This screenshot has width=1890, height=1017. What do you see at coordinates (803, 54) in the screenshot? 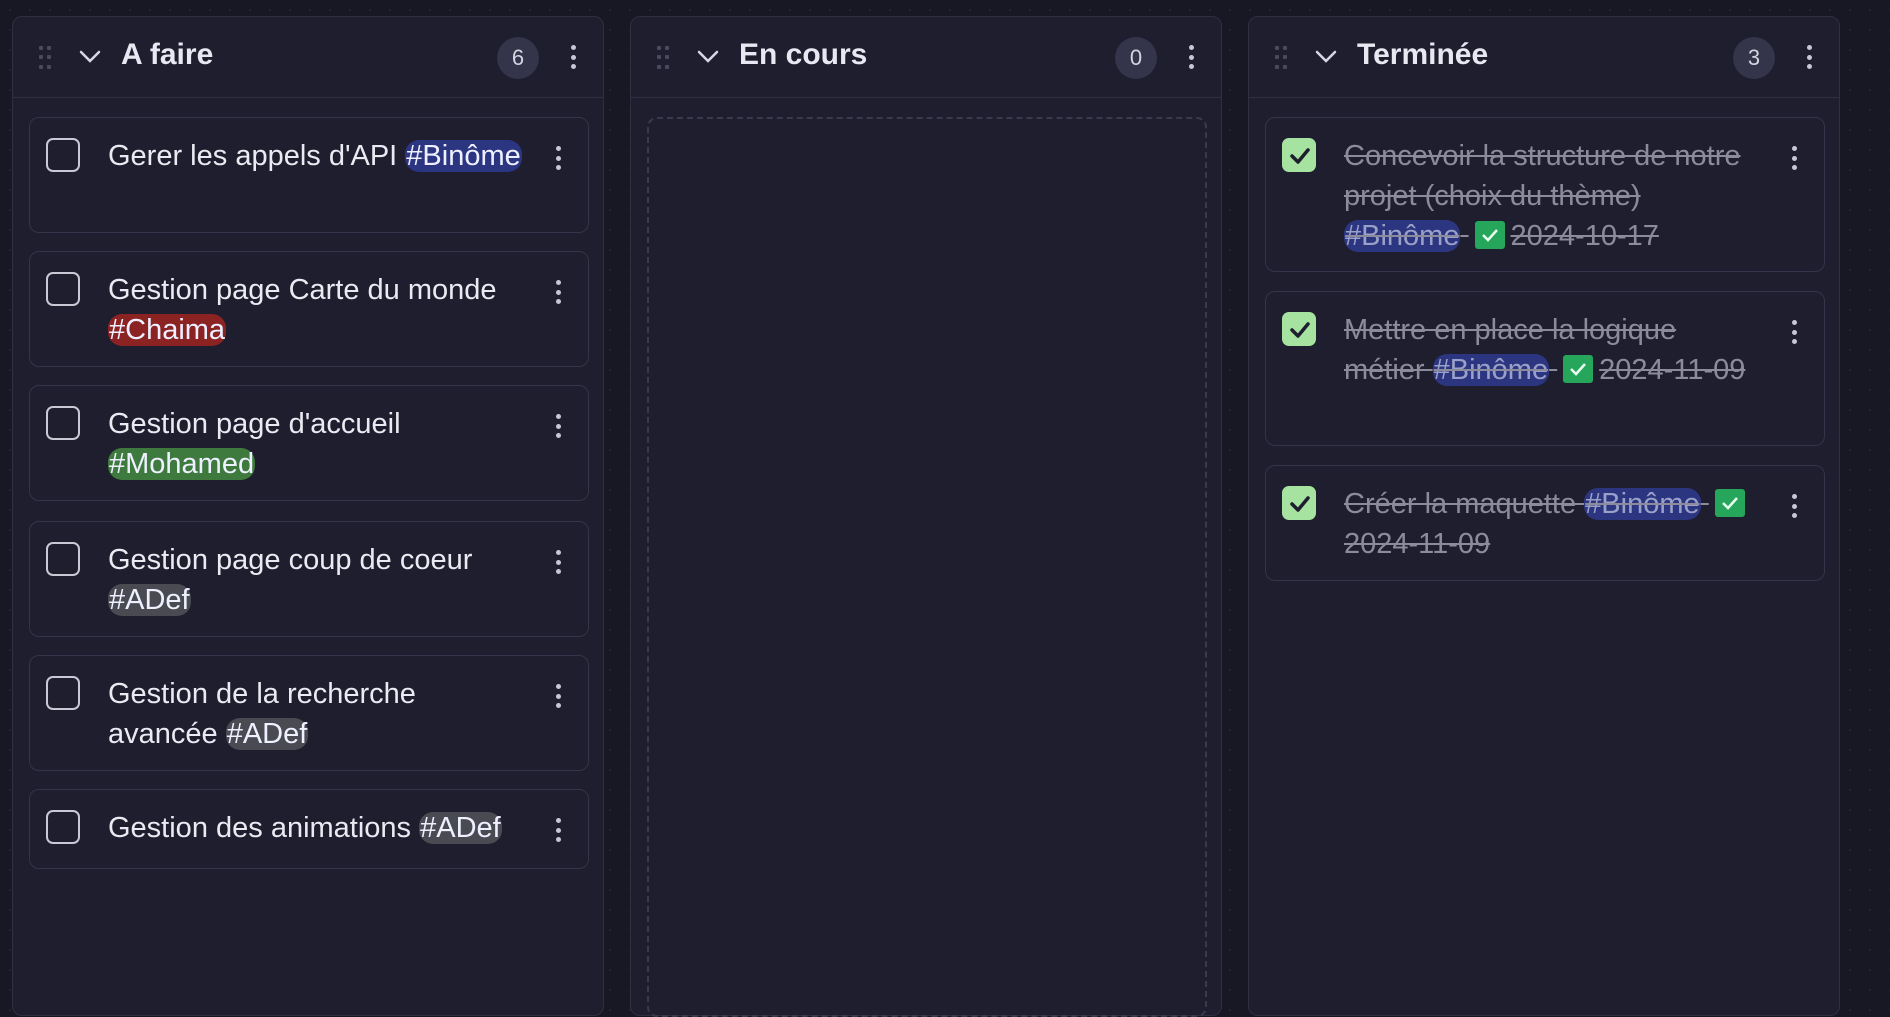
I see `column-title: En cours` at bounding box center [803, 54].